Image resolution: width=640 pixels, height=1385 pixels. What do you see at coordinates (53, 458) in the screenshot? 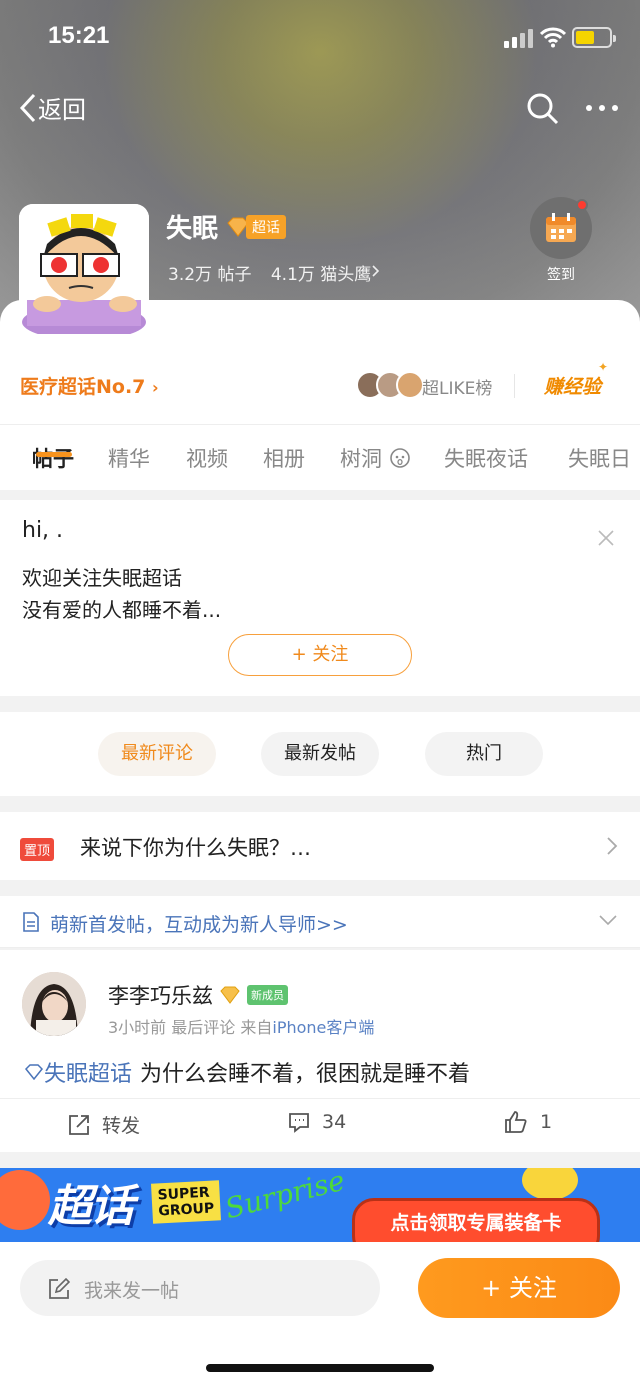
I see `tab-posts: 帖子` at bounding box center [53, 458].